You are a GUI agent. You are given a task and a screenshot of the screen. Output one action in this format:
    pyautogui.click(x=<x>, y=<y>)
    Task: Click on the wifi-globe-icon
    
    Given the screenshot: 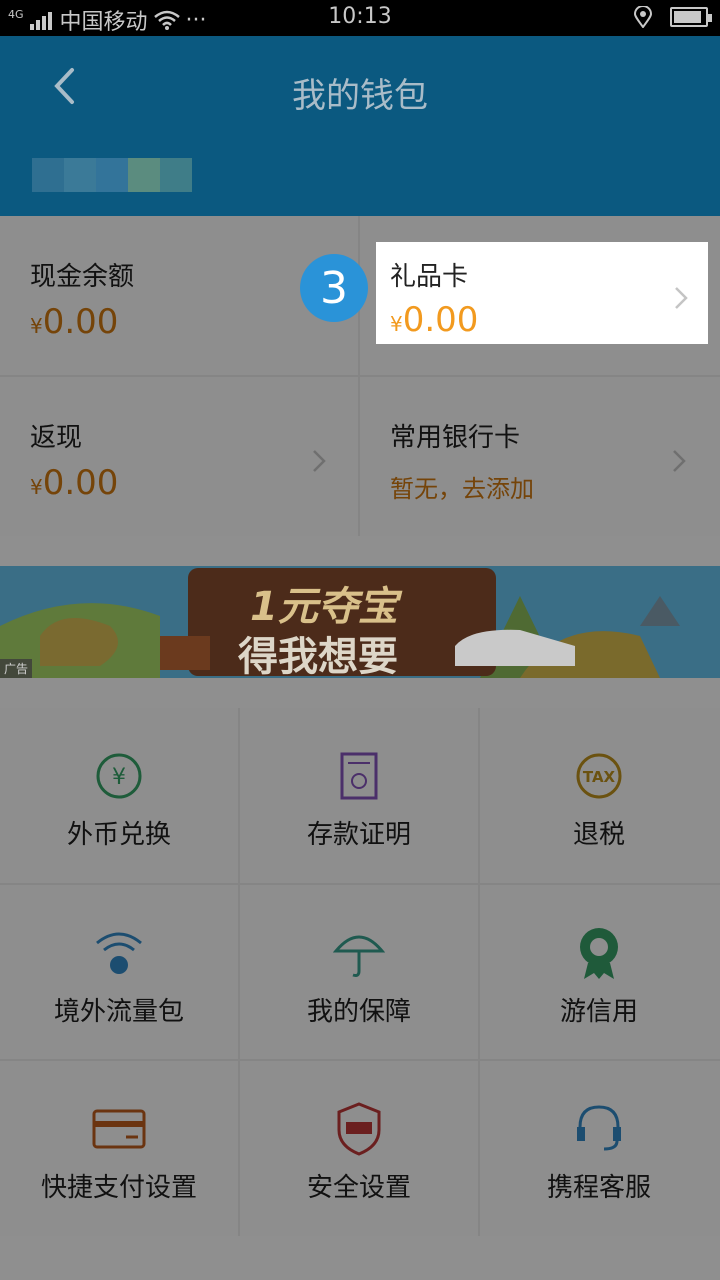 What is the action you would take?
    pyautogui.click(x=119, y=953)
    